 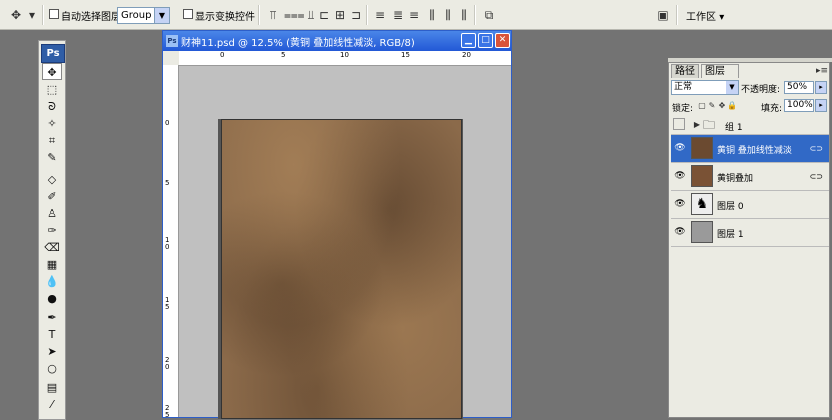 I want to click on ruler-label: 15, so click(x=405, y=55).